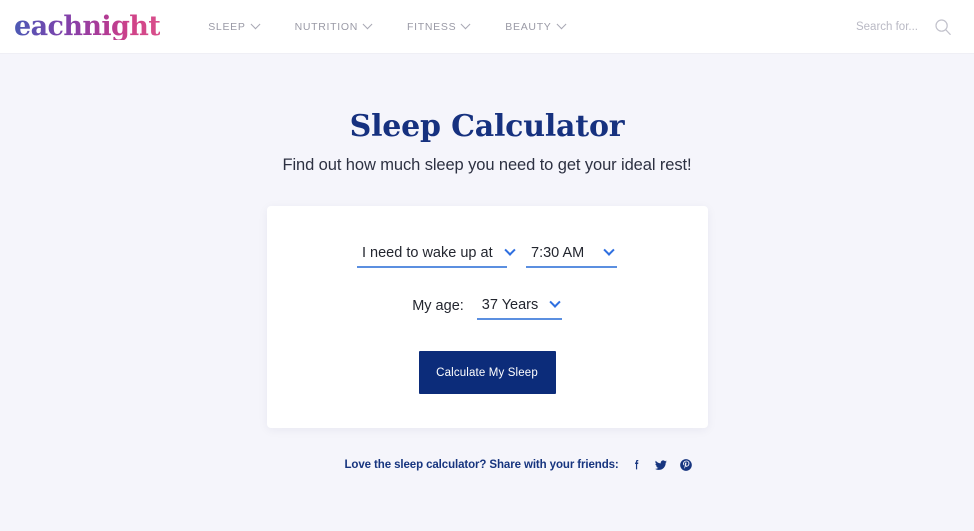  I want to click on page-title: Sleep Calculator, so click(487, 126).